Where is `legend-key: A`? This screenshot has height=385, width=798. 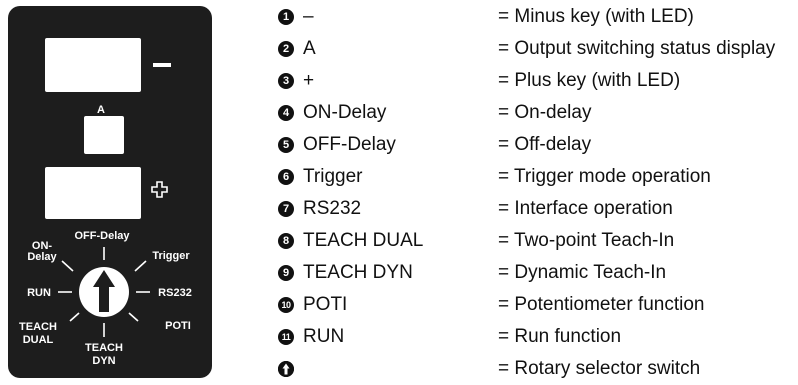 legend-key: A is located at coordinates (309, 48).